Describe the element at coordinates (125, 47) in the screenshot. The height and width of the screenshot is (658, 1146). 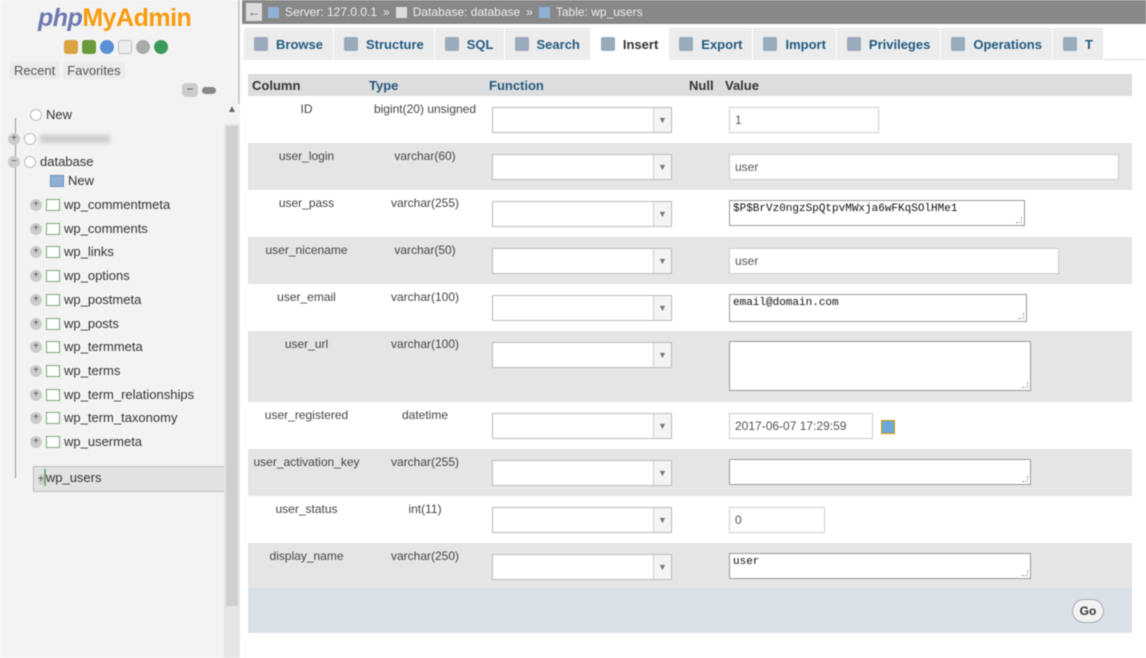
I see `docs-icon` at that location.